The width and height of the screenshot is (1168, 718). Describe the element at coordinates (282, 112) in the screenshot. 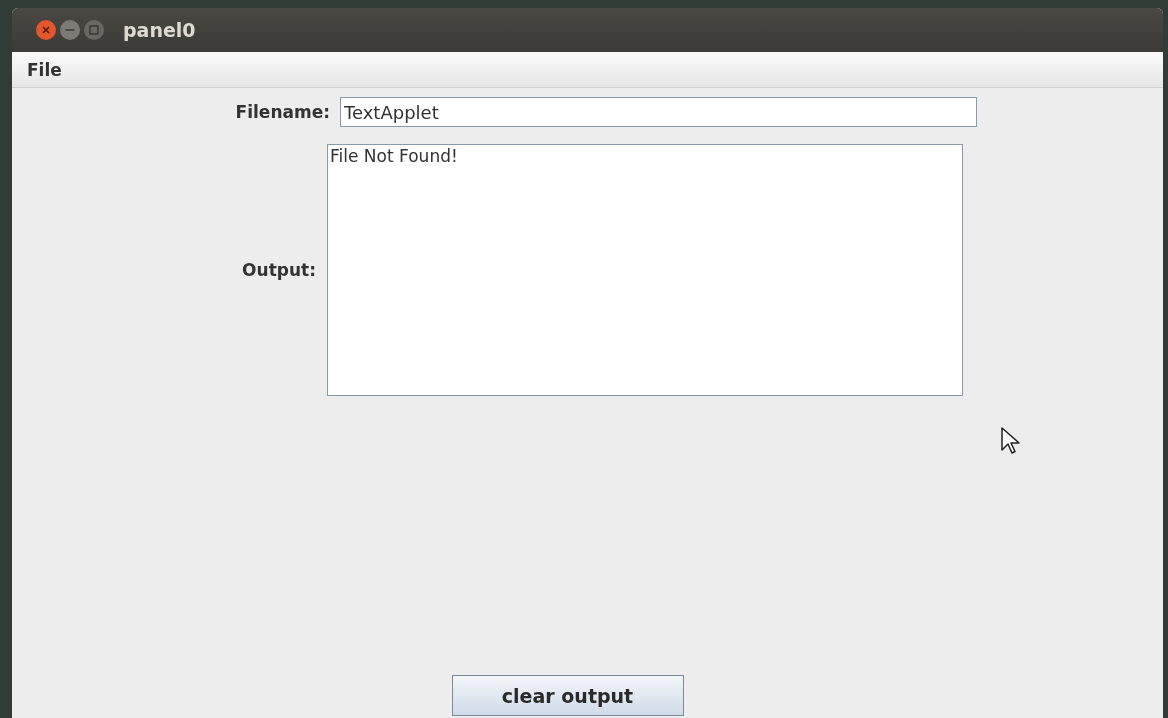

I see `filename-label: Filename:` at that location.